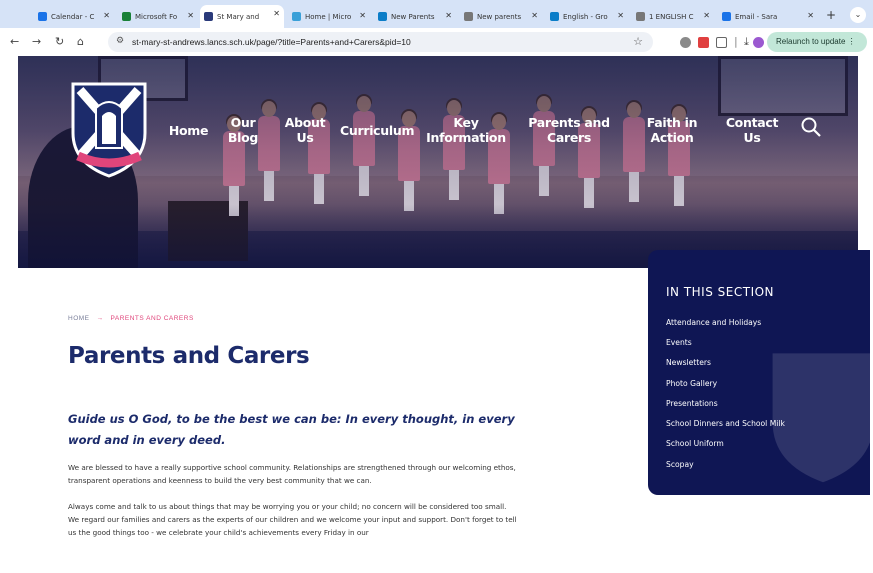  What do you see at coordinates (188, 130) in the screenshot?
I see `nav-home: Home` at bounding box center [188, 130].